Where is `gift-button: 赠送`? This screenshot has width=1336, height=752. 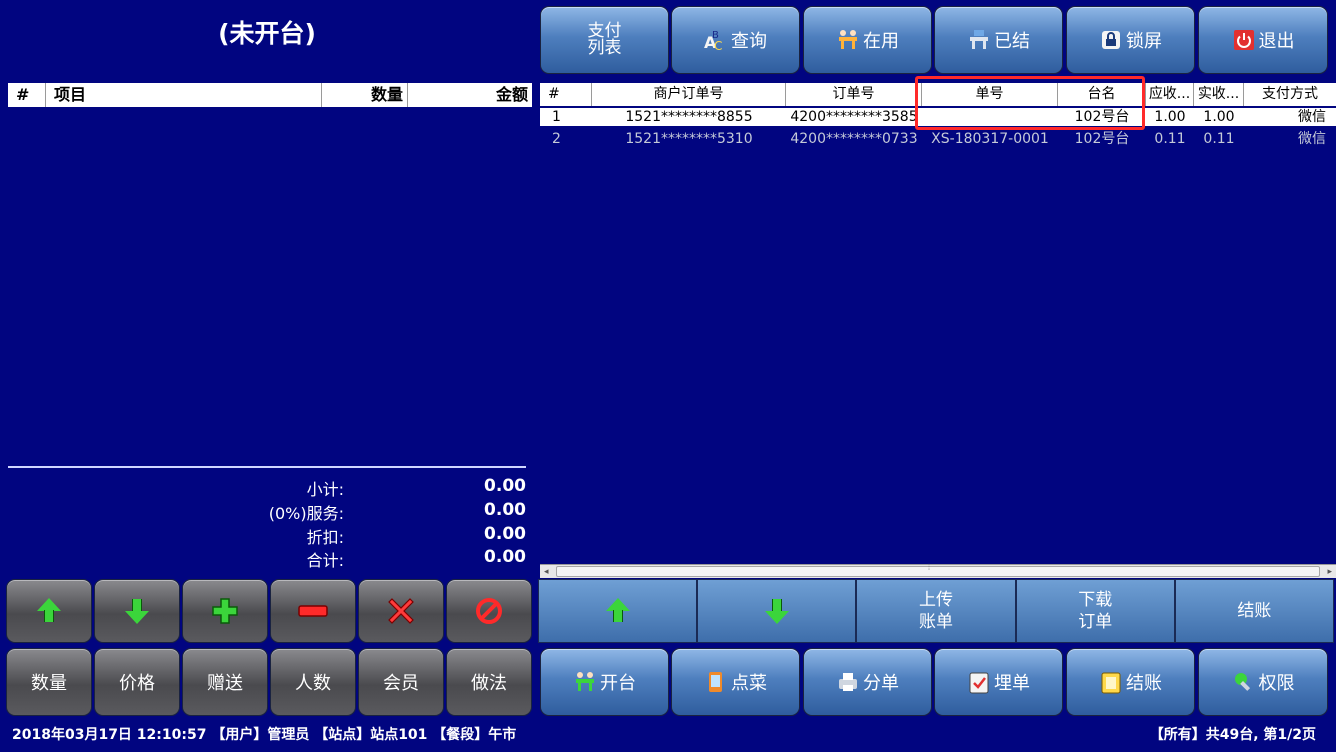
gift-button: 赠送 is located at coordinates (225, 682).